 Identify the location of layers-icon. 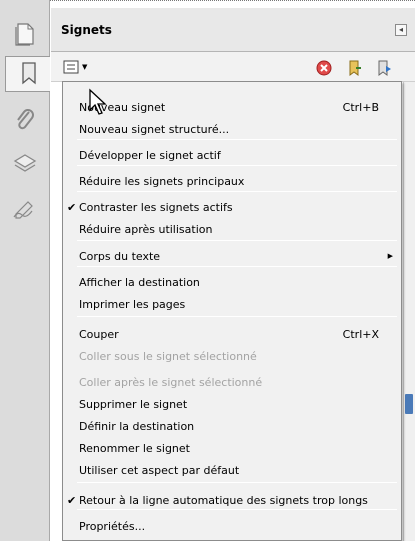
(25, 164).